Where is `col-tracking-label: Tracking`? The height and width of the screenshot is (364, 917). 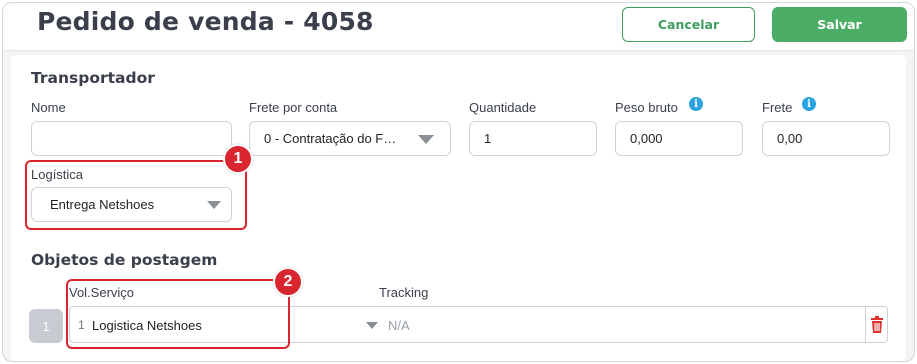
col-tracking-label: Tracking is located at coordinates (404, 292).